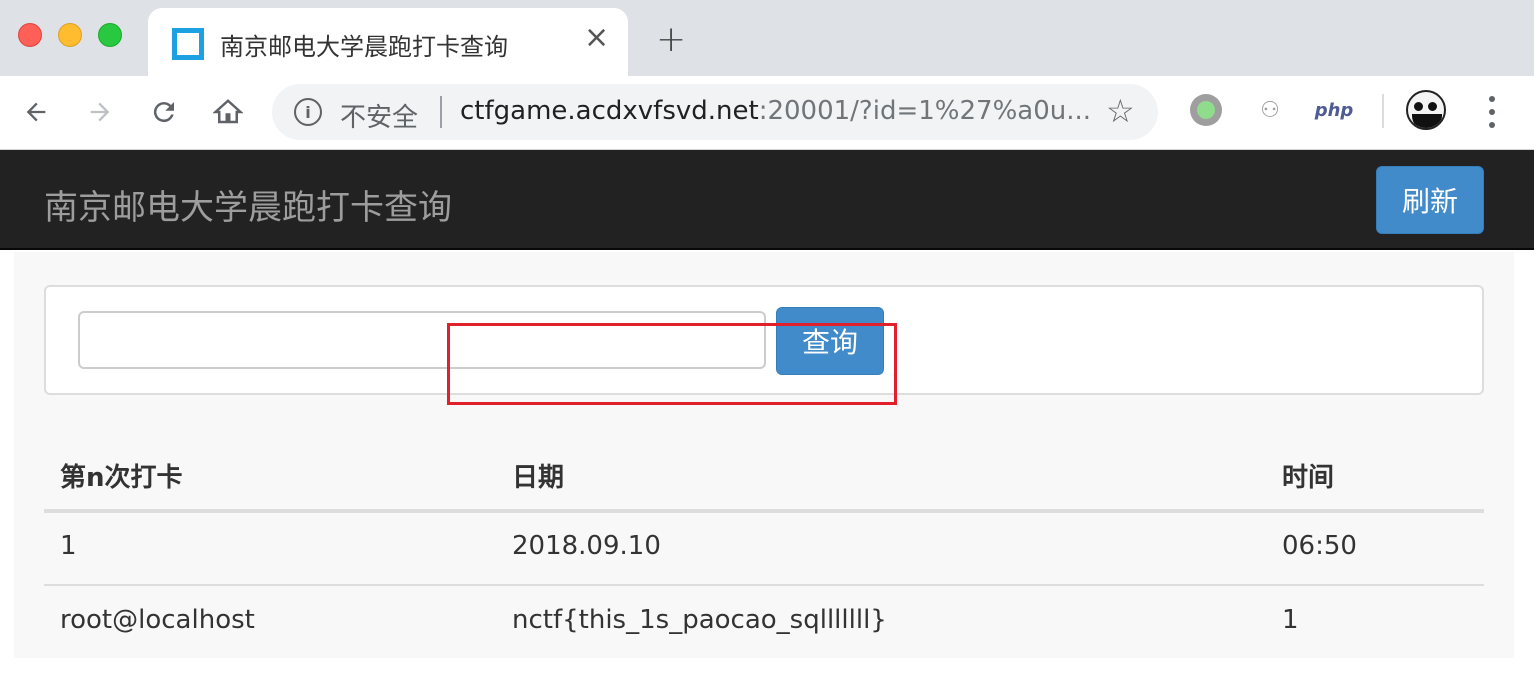 This screenshot has width=1534, height=678. Describe the element at coordinates (379, 115) in the screenshot. I see `security-label: 不安全` at that location.